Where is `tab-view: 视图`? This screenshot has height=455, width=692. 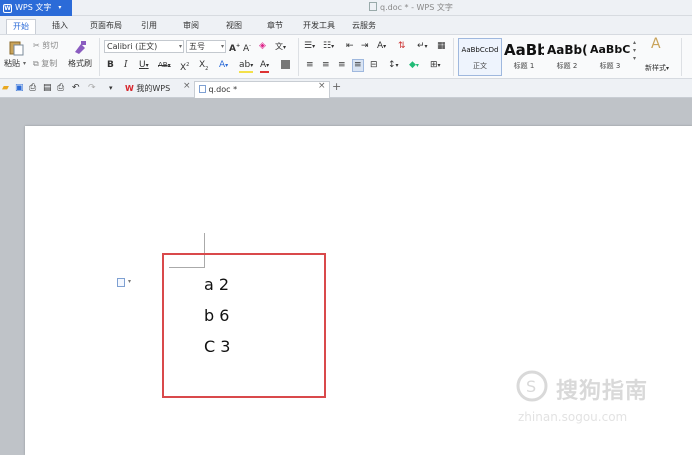
tab-view: 视图 is located at coordinates (234, 26).